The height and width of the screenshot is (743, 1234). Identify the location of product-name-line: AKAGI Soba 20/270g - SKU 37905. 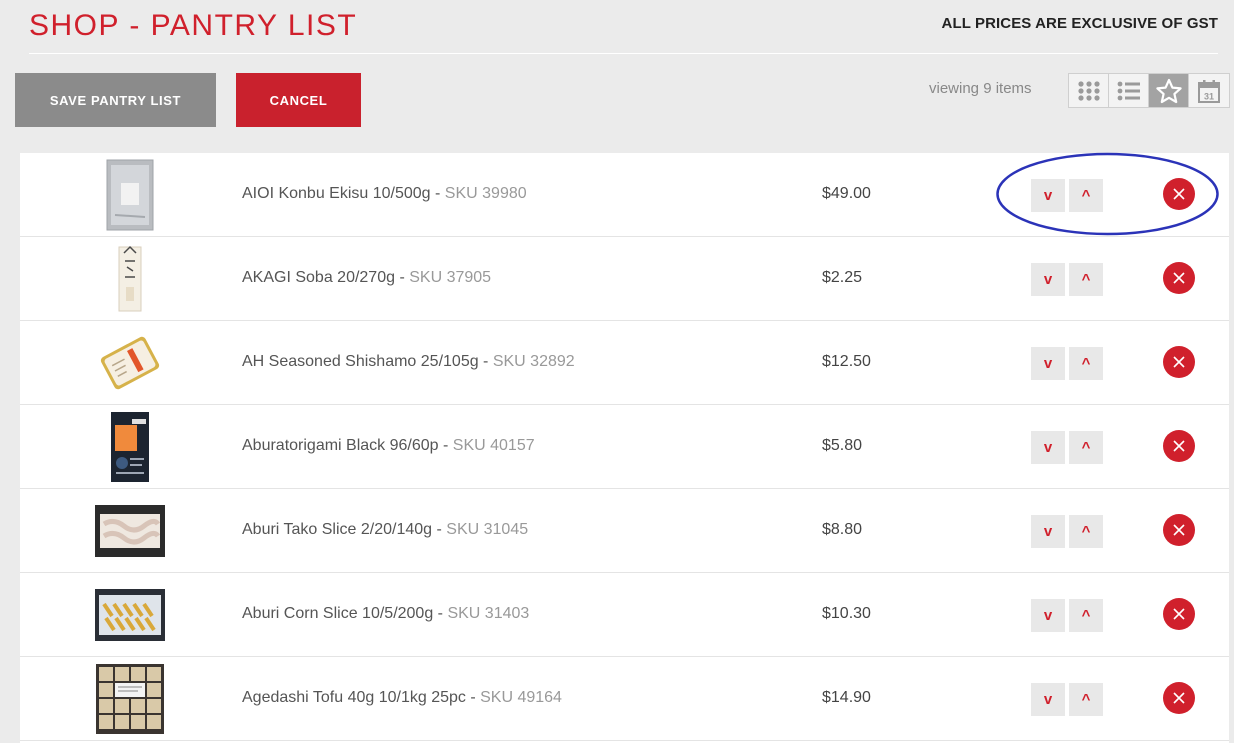
(366, 278).